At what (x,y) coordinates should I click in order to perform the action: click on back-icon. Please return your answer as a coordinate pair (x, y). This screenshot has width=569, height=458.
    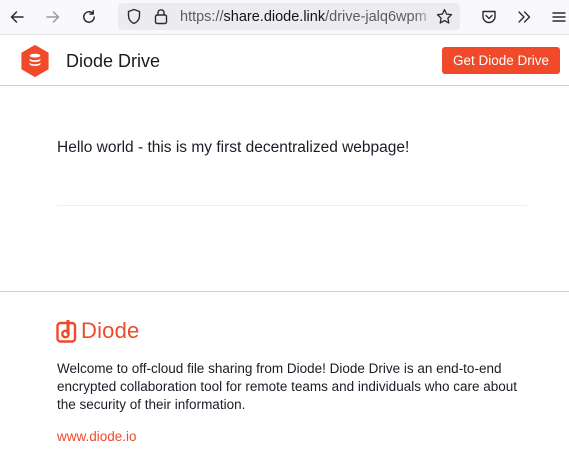
    Looking at the image, I should click on (17, 17).